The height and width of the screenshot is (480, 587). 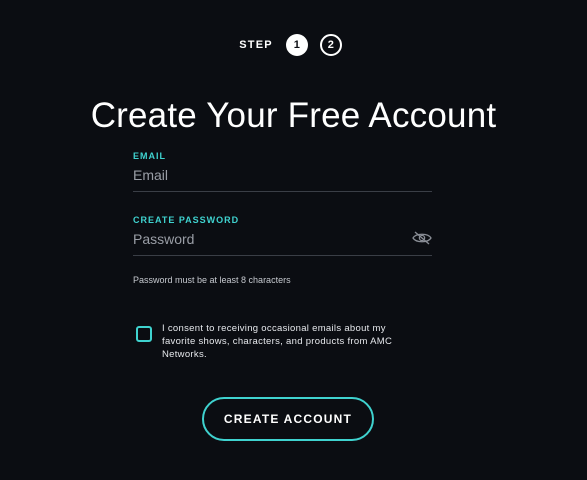 I want to click on eye-slash-icon, so click(x=422, y=238).